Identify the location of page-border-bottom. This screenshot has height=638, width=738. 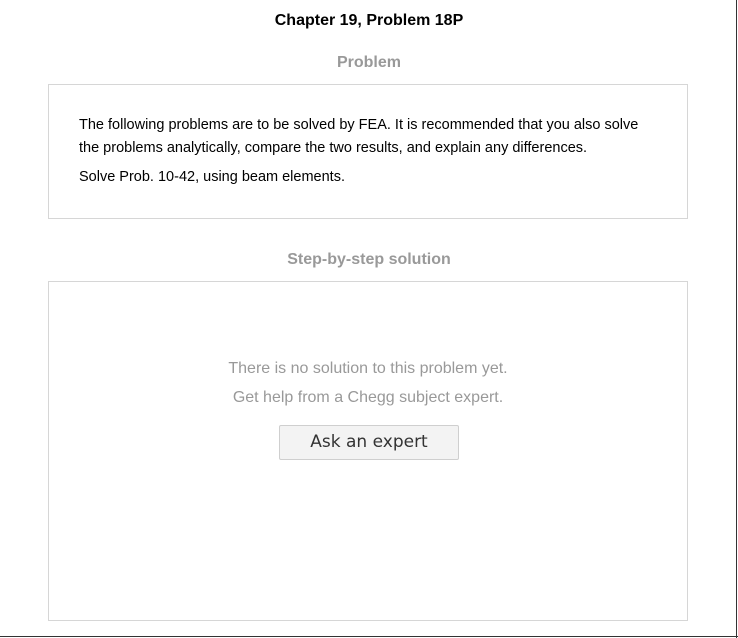
(369, 636).